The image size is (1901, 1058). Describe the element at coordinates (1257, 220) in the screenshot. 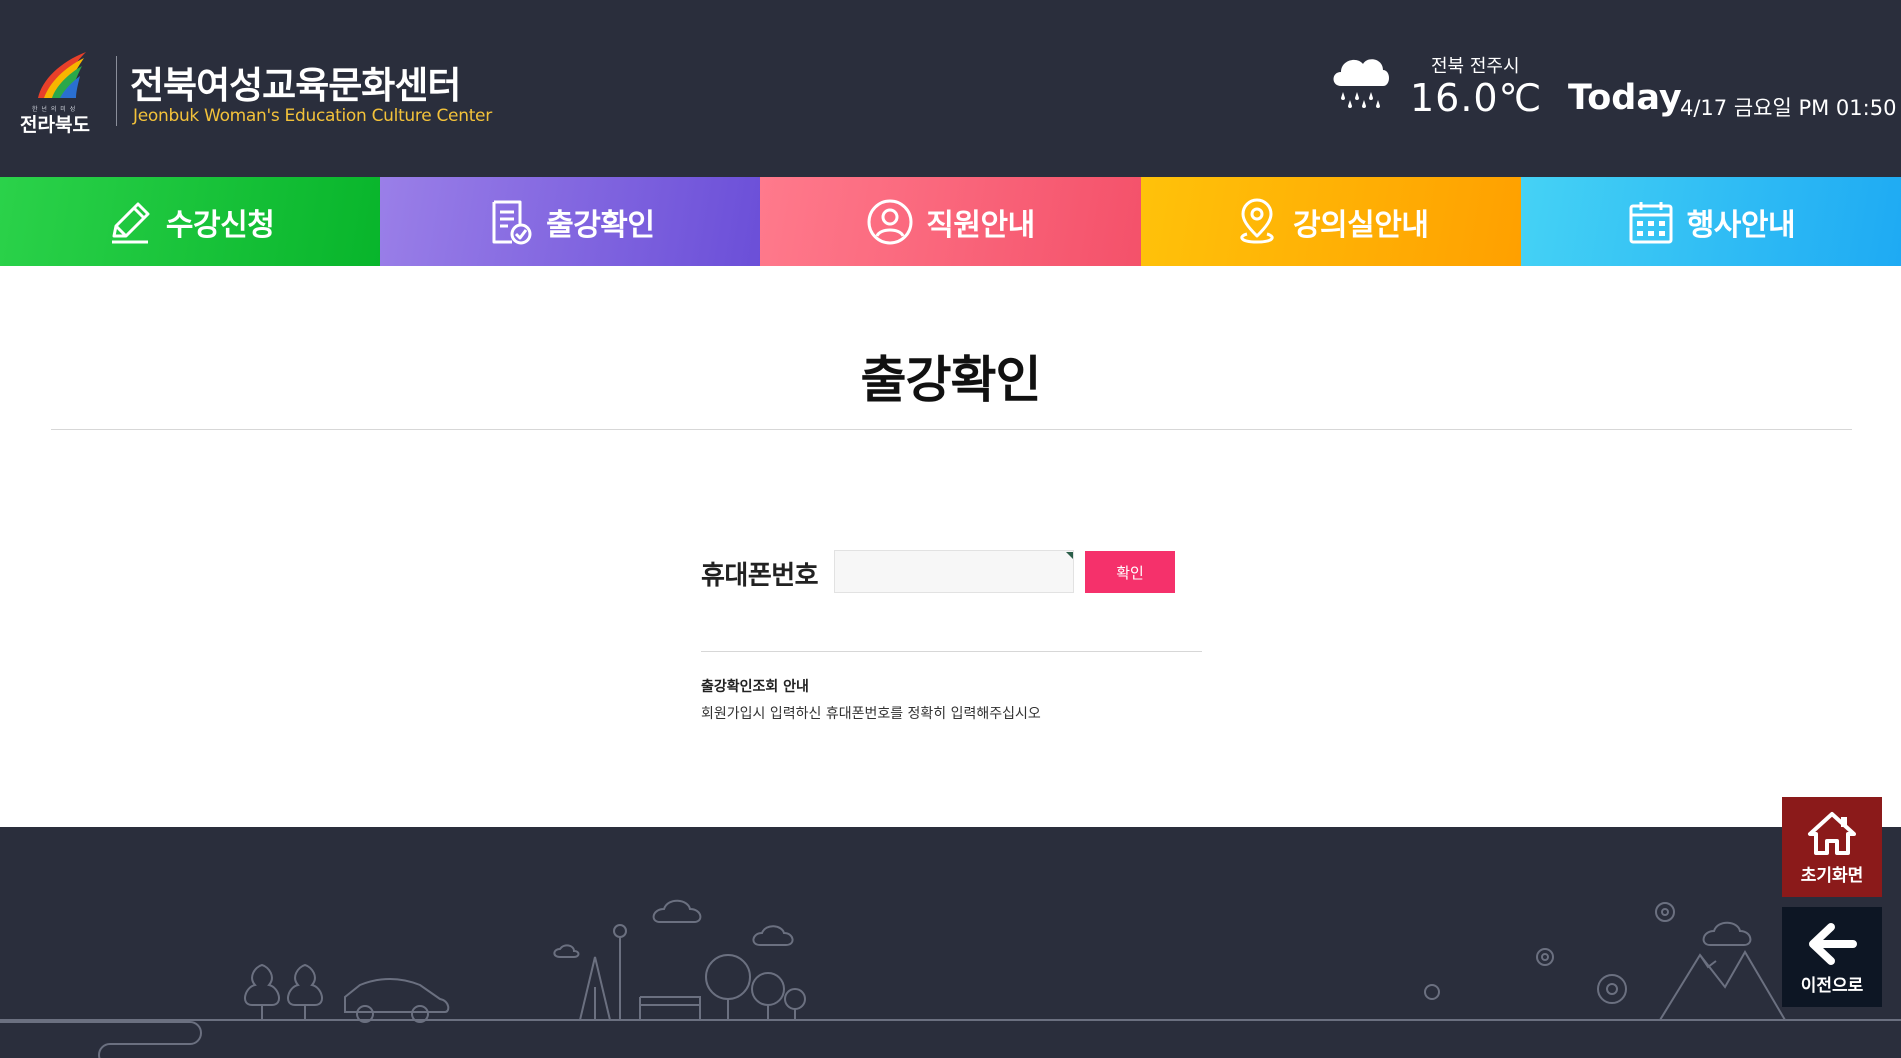

I see `location-pin-icon` at that location.